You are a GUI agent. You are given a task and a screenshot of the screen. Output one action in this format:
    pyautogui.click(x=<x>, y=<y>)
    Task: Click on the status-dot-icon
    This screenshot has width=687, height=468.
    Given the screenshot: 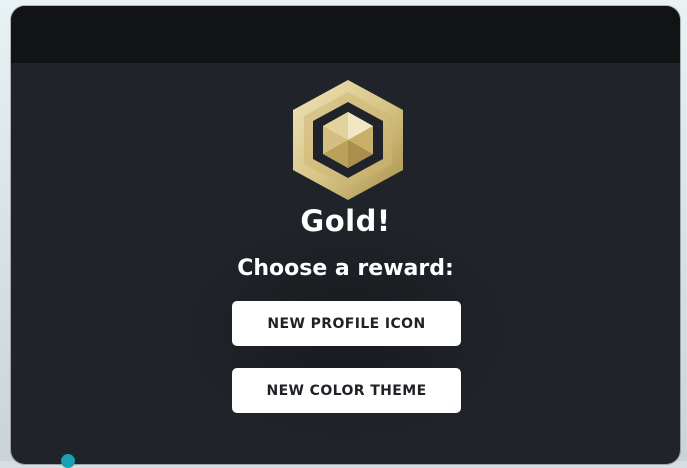 What is the action you would take?
    pyautogui.click(x=68, y=461)
    